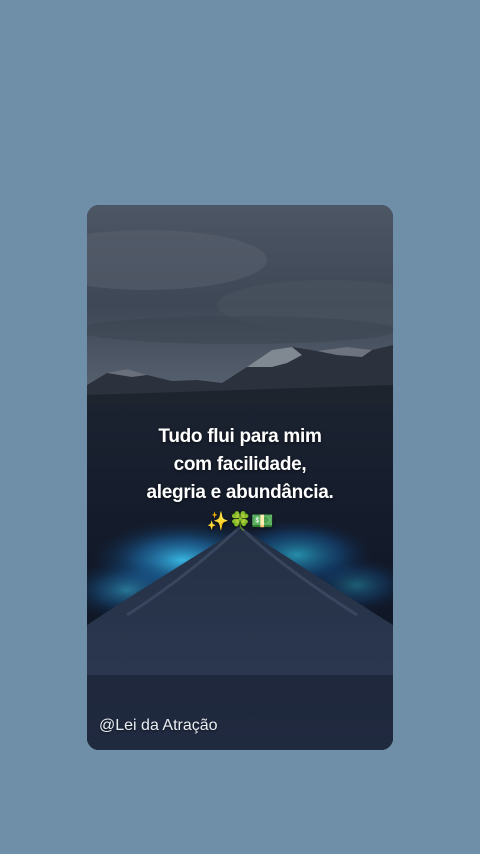  What do you see at coordinates (240, 492) in the screenshot?
I see `quote-line-3: alegria e abundância.` at bounding box center [240, 492].